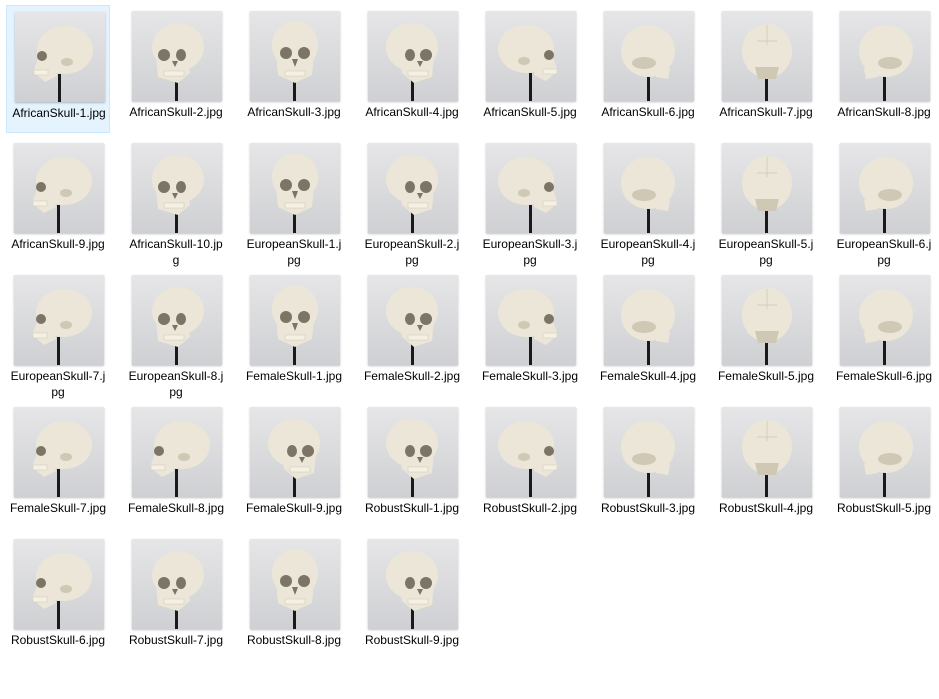  I want to click on file-name-label: RobustSkull-5.jpg, so click(884, 508).